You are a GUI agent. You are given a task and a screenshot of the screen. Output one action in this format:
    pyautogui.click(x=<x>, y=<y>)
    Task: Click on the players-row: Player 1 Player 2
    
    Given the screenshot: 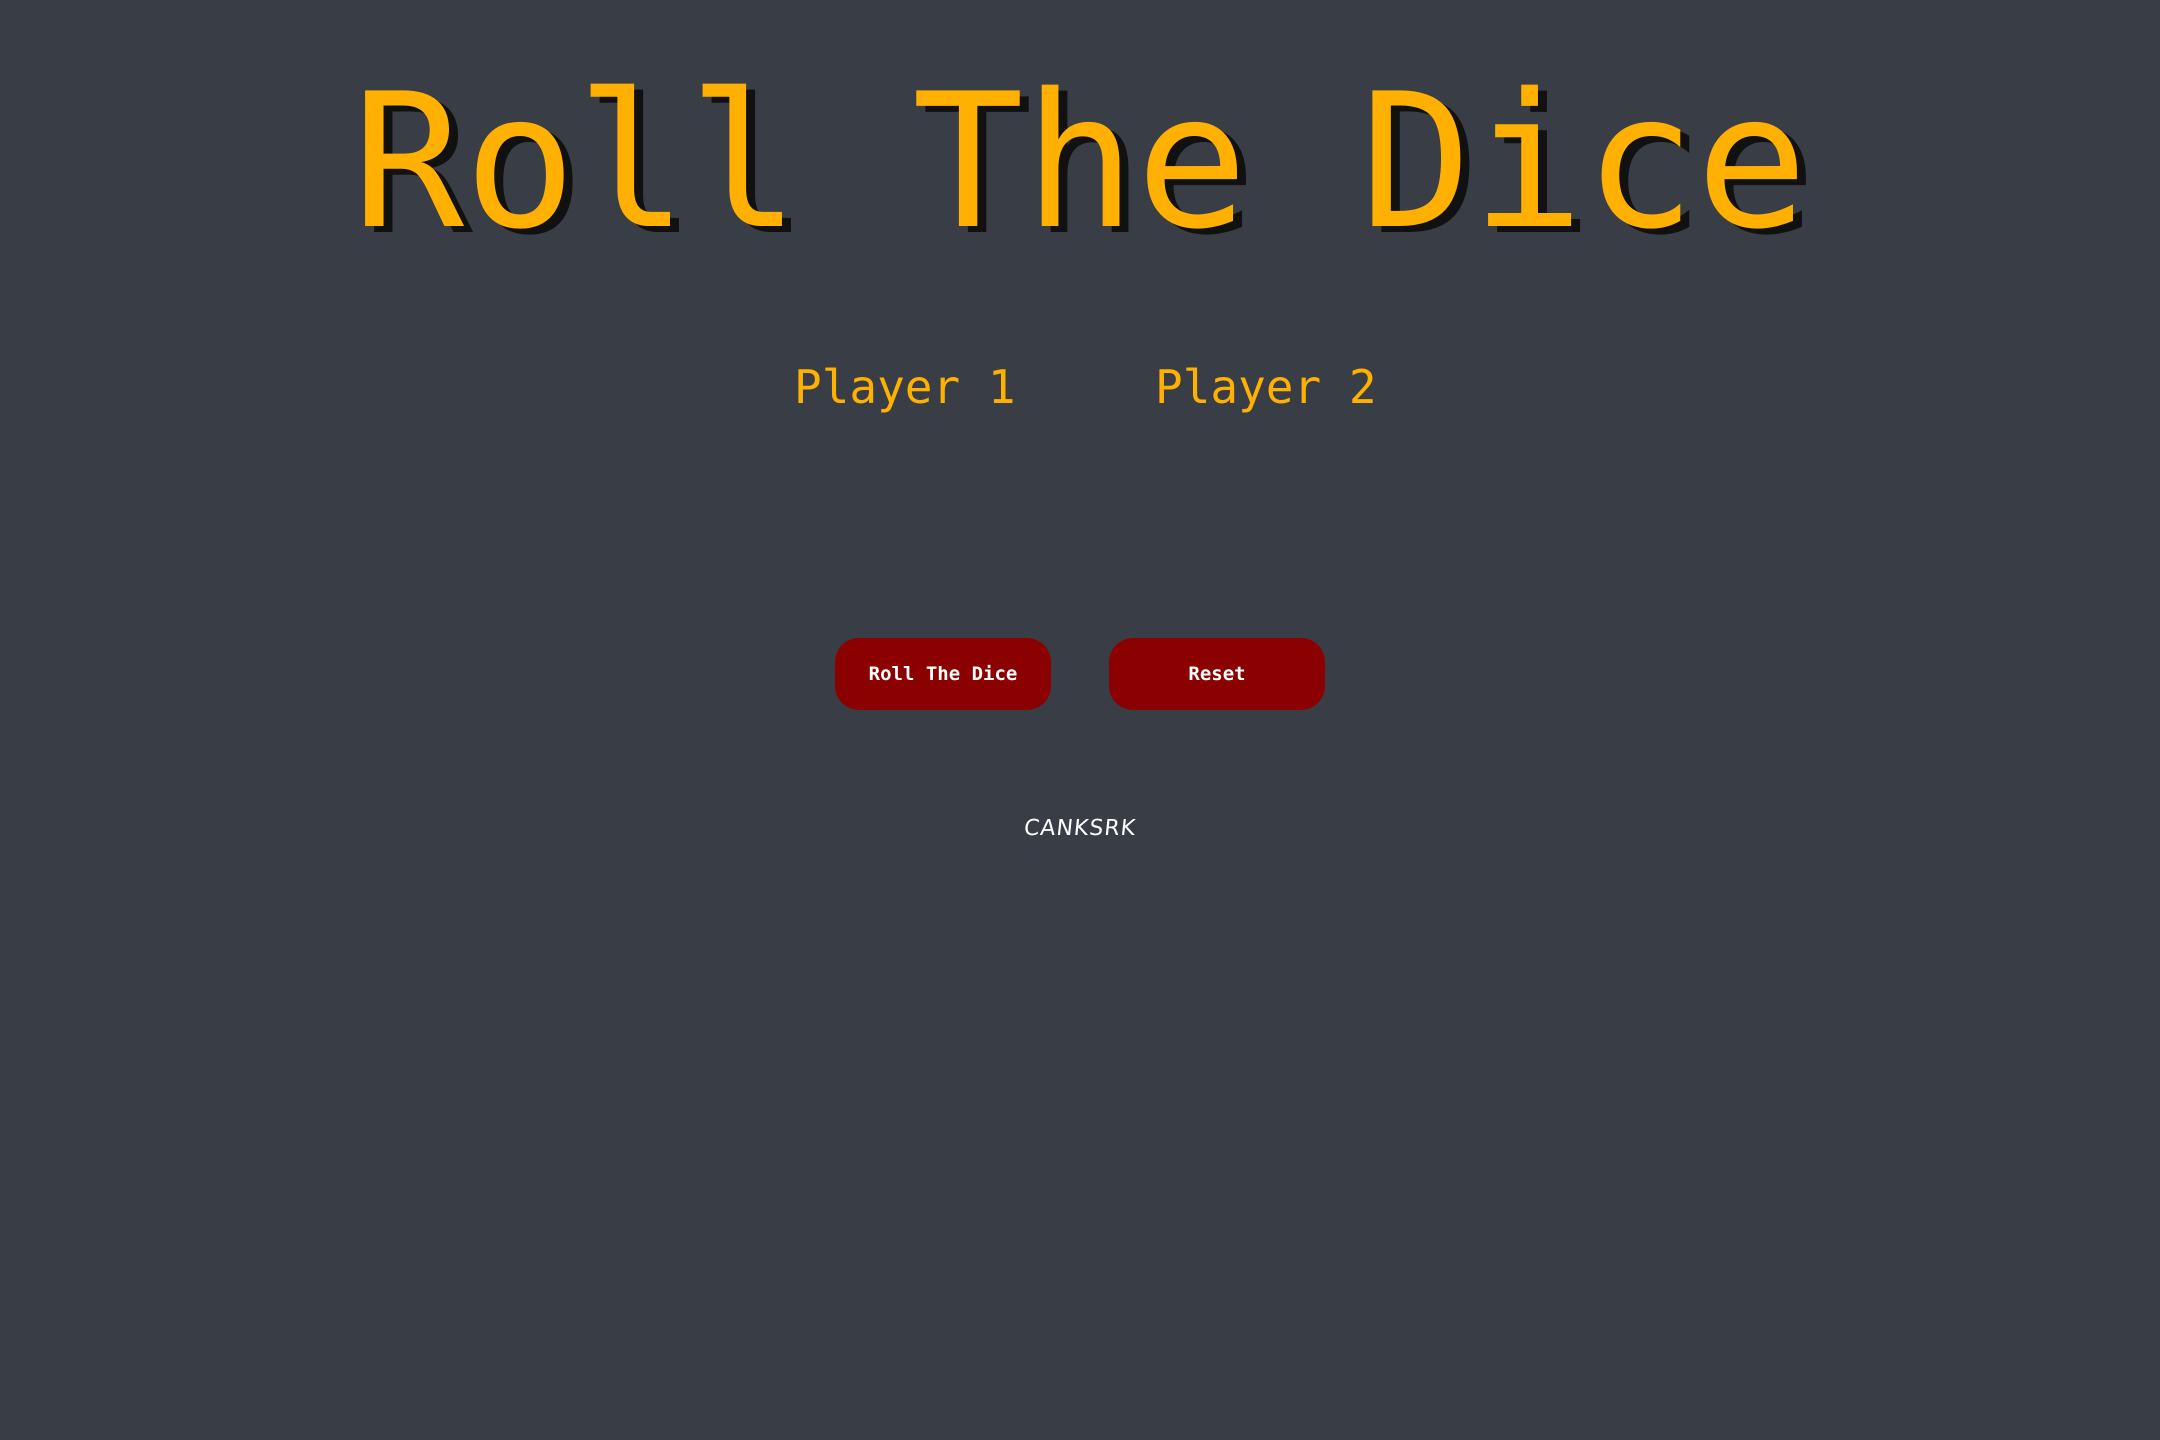 What is the action you would take?
    pyautogui.click(x=1080, y=395)
    